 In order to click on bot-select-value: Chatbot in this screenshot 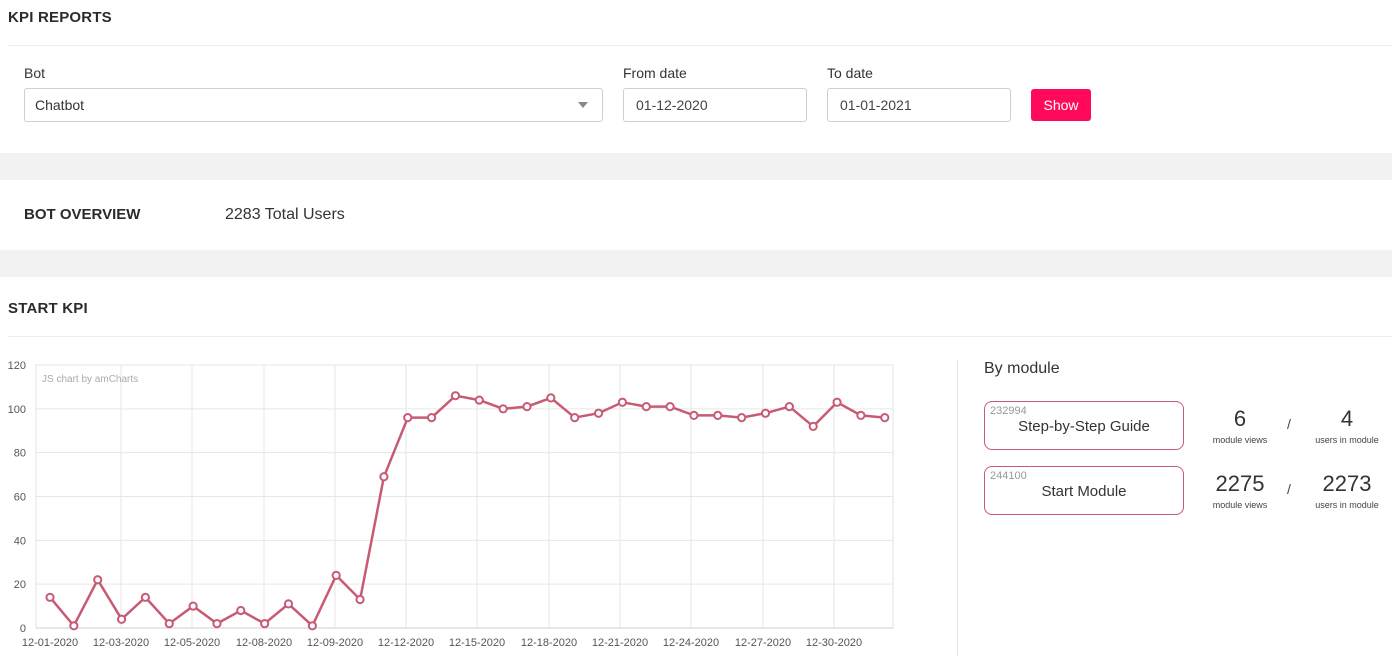, I will do `click(60, 105)`.